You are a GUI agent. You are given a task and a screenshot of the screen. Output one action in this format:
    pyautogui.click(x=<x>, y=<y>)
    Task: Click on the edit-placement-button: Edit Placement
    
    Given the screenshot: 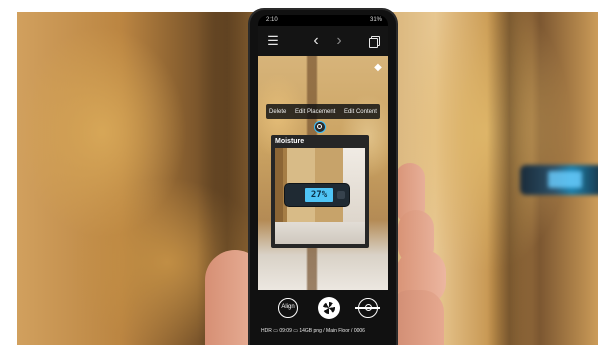 What is the action you would take?
    pyautogui.click(x=315, y=112)
    